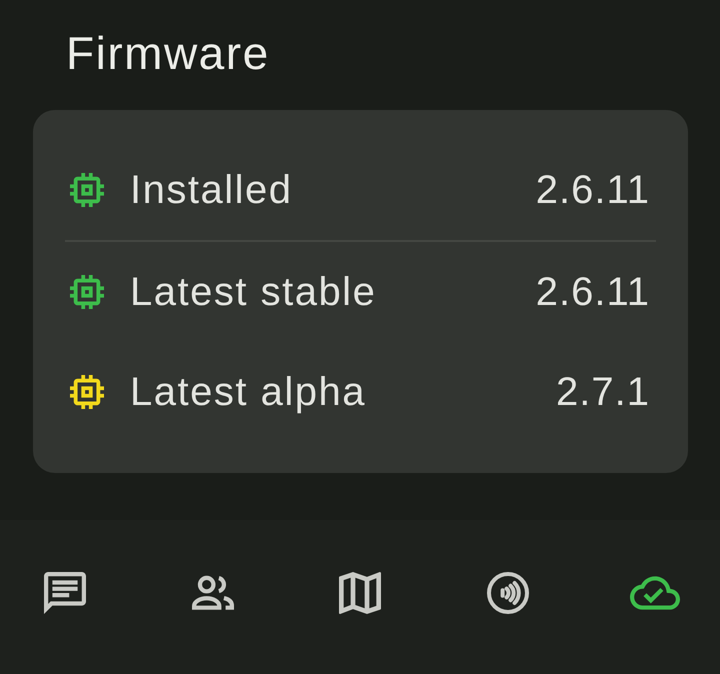 The image size is (720, 674). I want to click on version-label: Latest stable, so click(253, 292).